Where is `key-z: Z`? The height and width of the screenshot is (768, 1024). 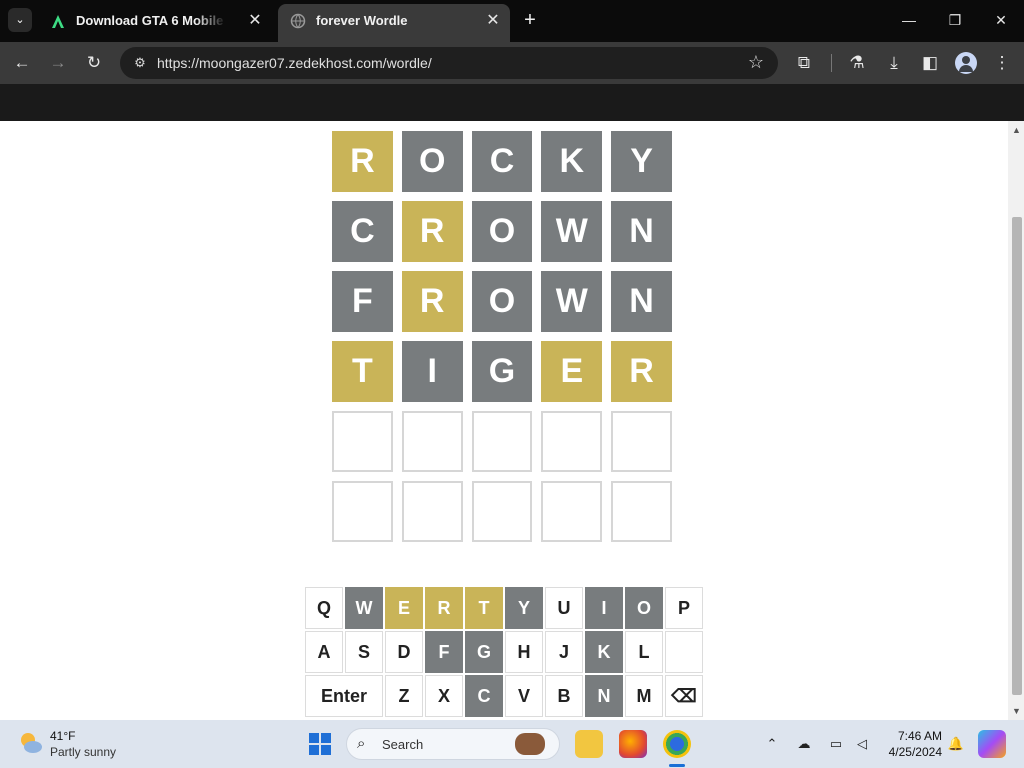
key-z: Z is located at coordinates (404, 696).